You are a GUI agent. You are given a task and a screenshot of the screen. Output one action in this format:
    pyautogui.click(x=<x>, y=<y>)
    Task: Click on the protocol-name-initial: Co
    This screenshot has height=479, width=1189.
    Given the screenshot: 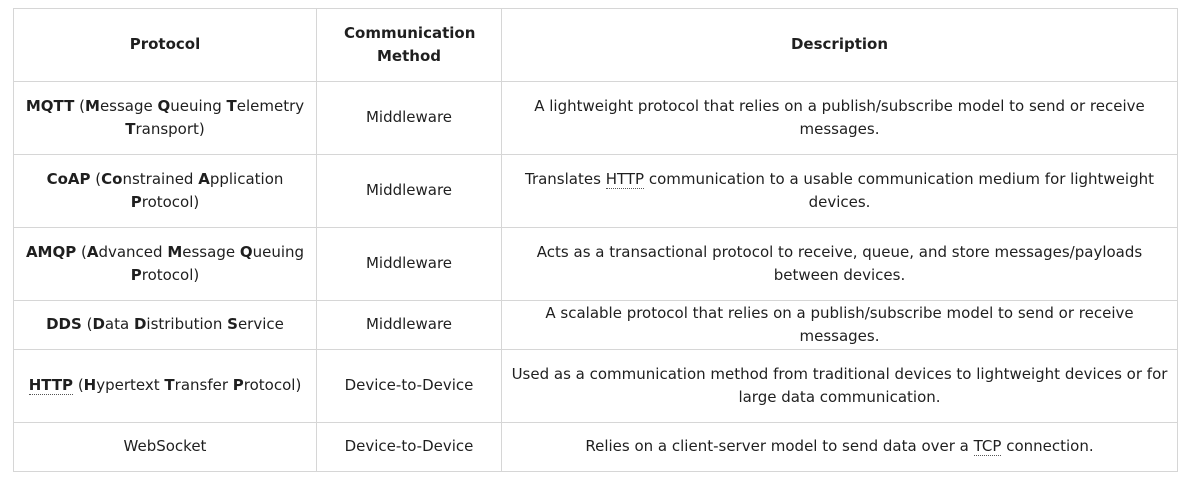 What is the action you would take?
    pyautogui.click(x=112, y=178)
    